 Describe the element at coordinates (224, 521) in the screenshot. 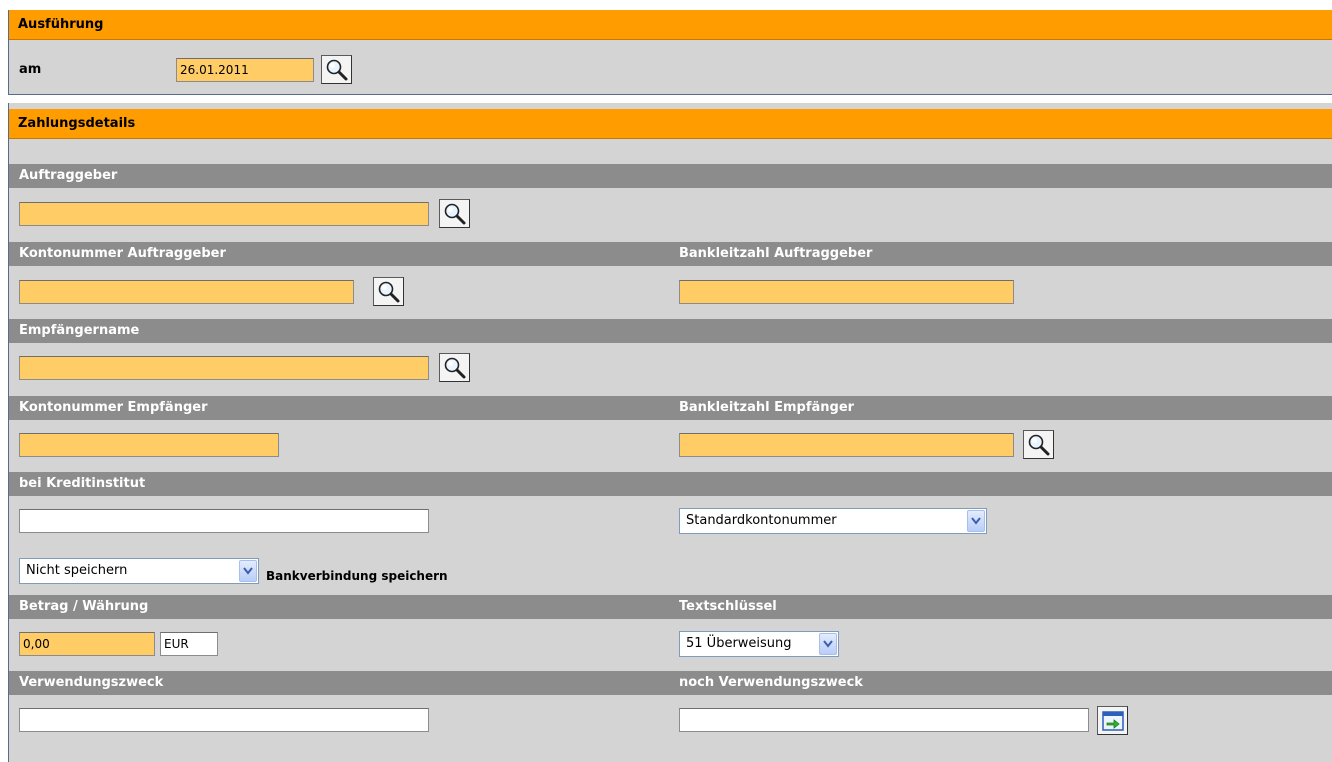

I see `bank-input` at that location.